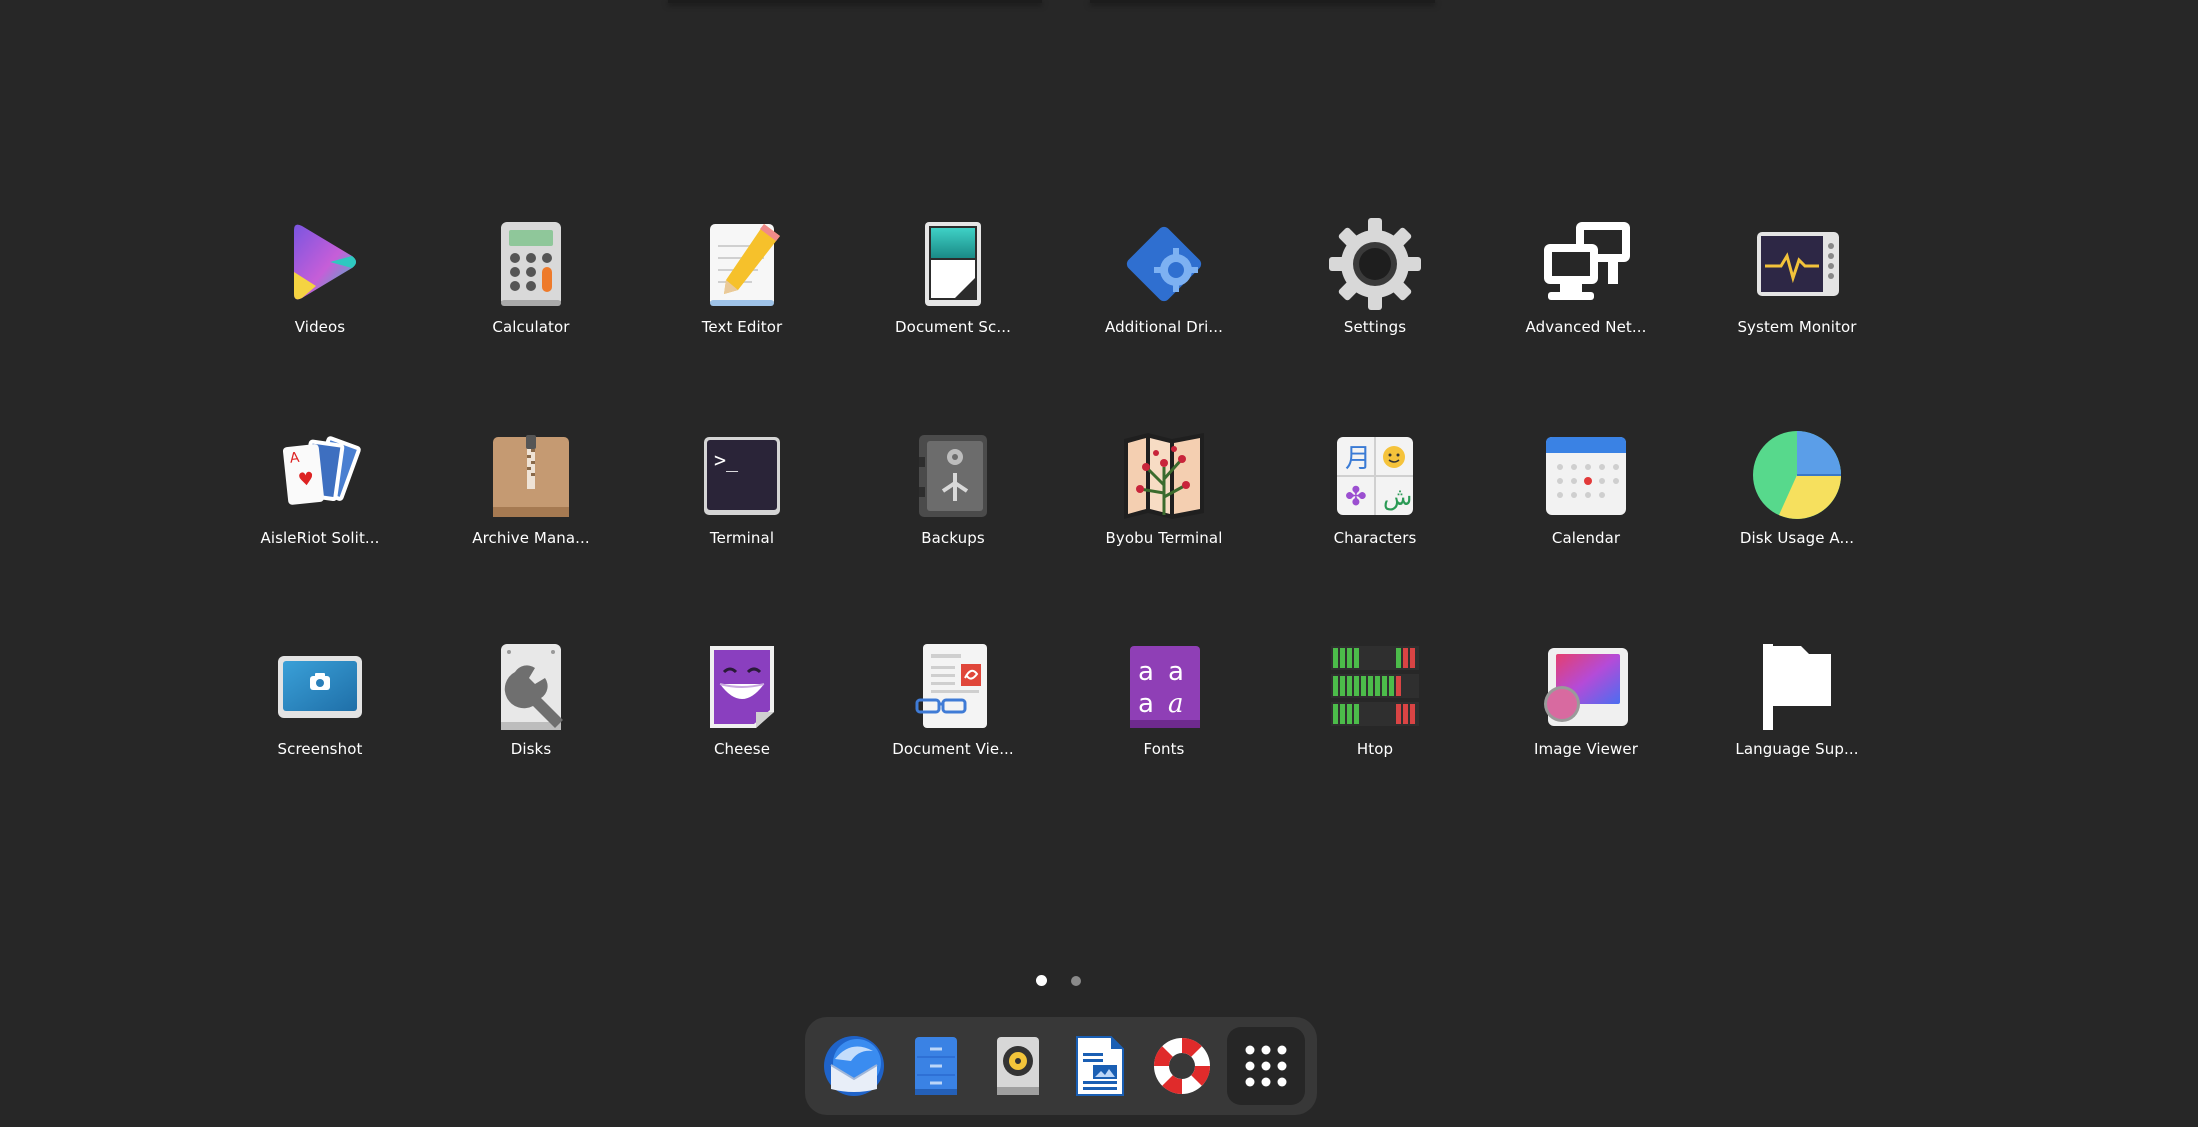 The height and width of the screenshot is (1127, 2198). I want to click on dock-show-applications, so click(1266, 1066).